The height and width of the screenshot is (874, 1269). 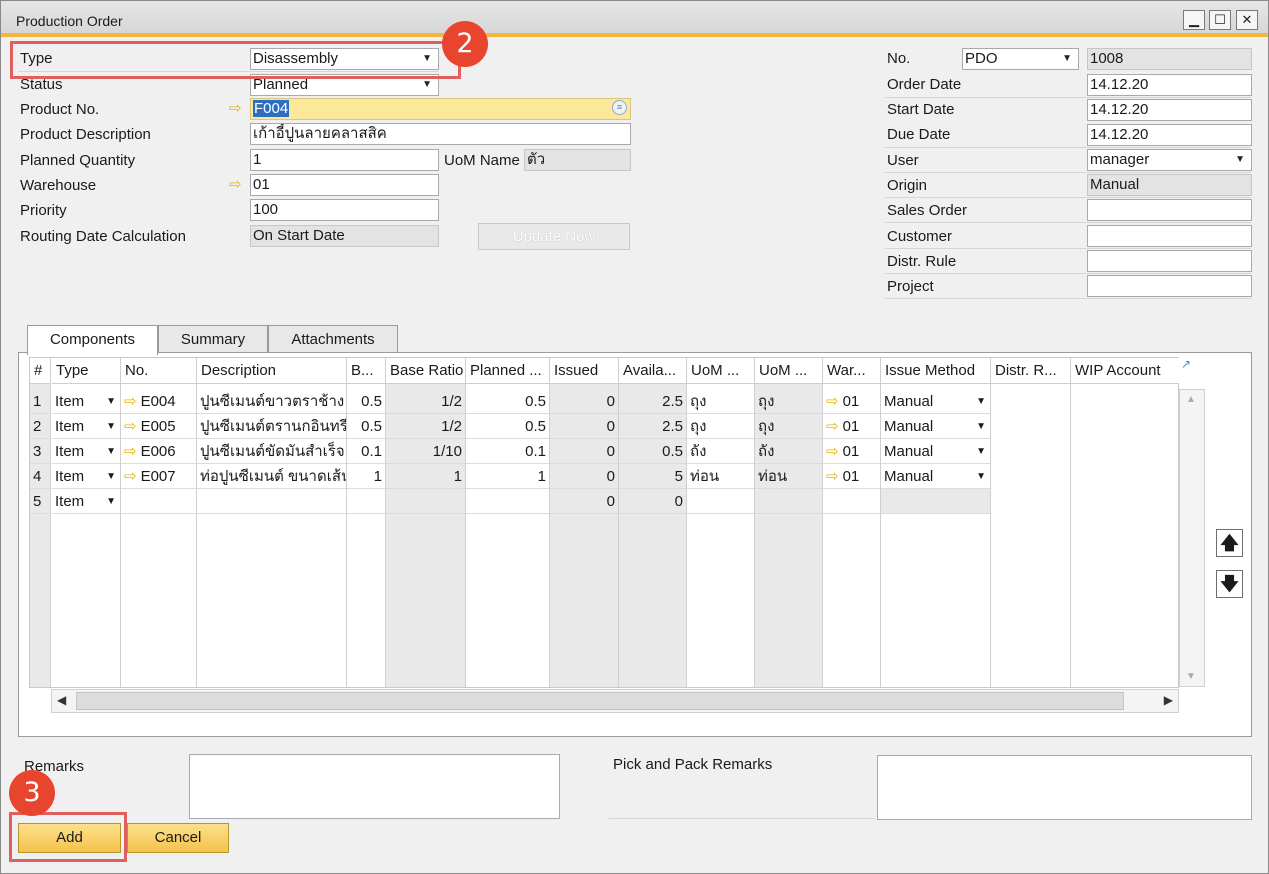 What do you see at coordinates (1247, 20) in the screenshot?
I see `close-icon: ✕` at bounding box center [1247, 20].